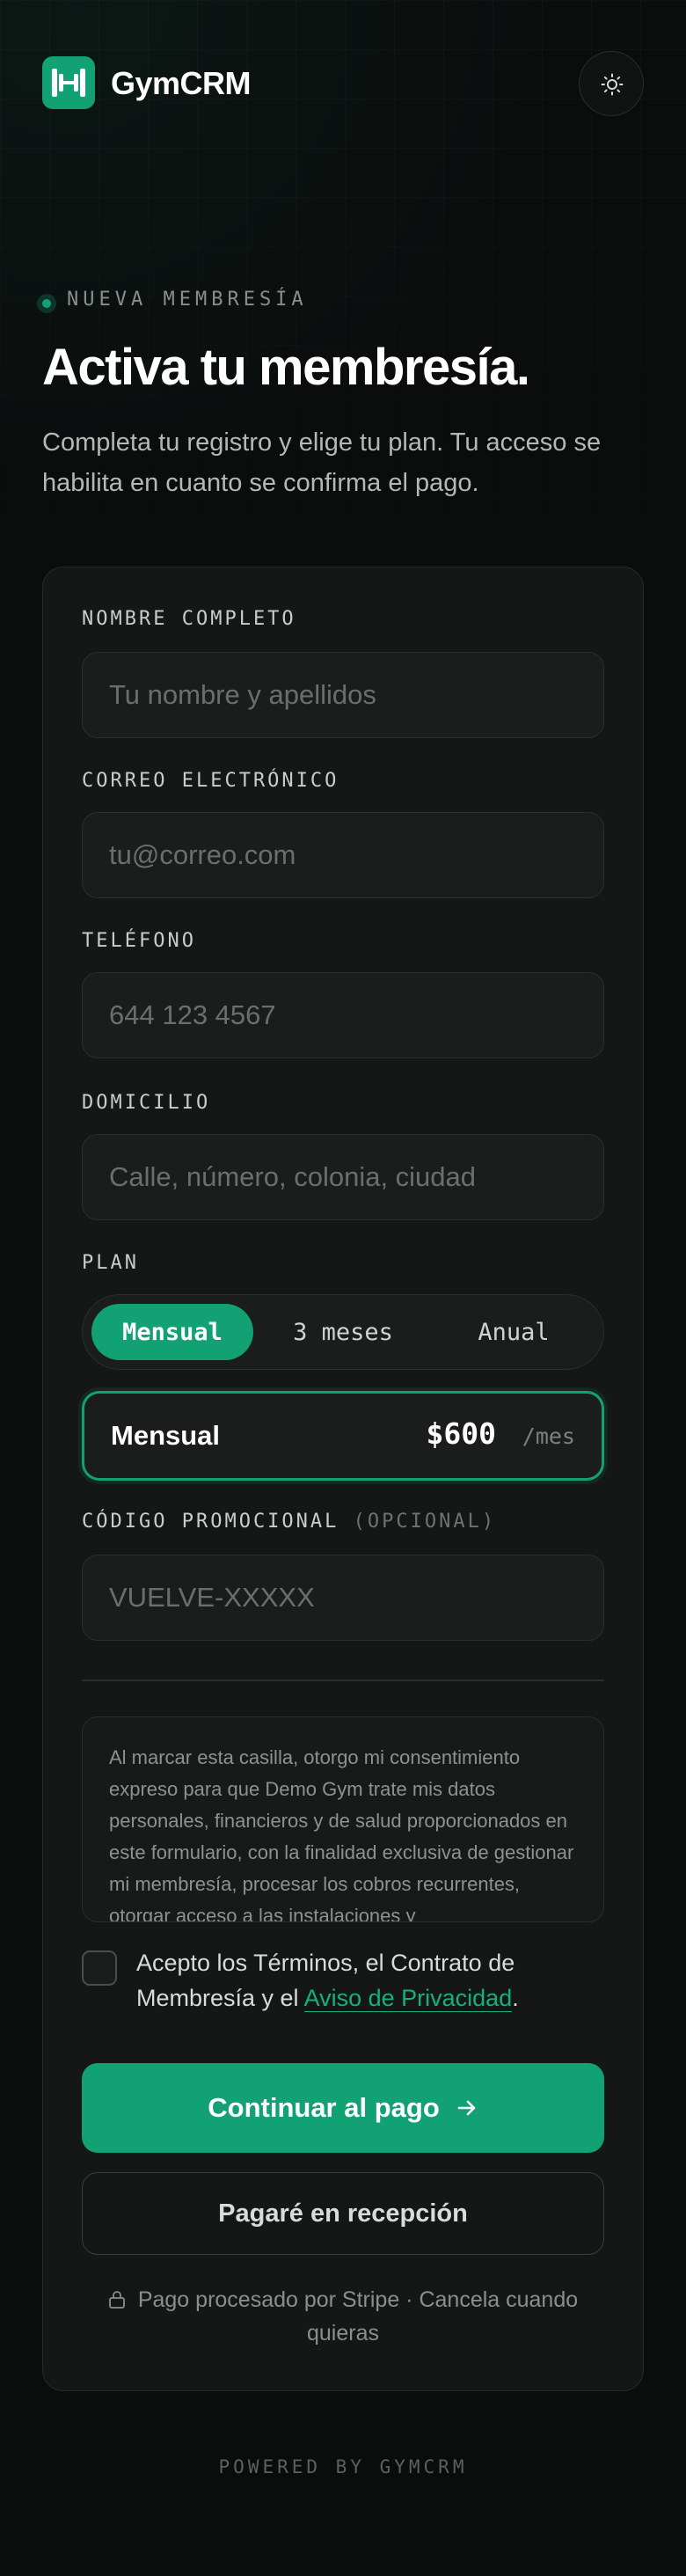  I want to click on plan-label: PLAN, so click(110, 1263).